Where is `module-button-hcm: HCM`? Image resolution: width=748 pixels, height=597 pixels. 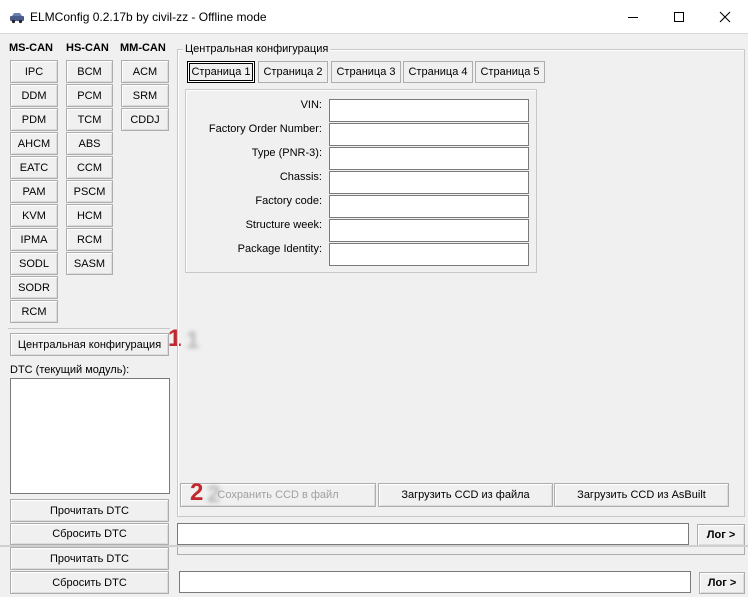 module-button-hcm: HCM is located at coordinates (89, 215).